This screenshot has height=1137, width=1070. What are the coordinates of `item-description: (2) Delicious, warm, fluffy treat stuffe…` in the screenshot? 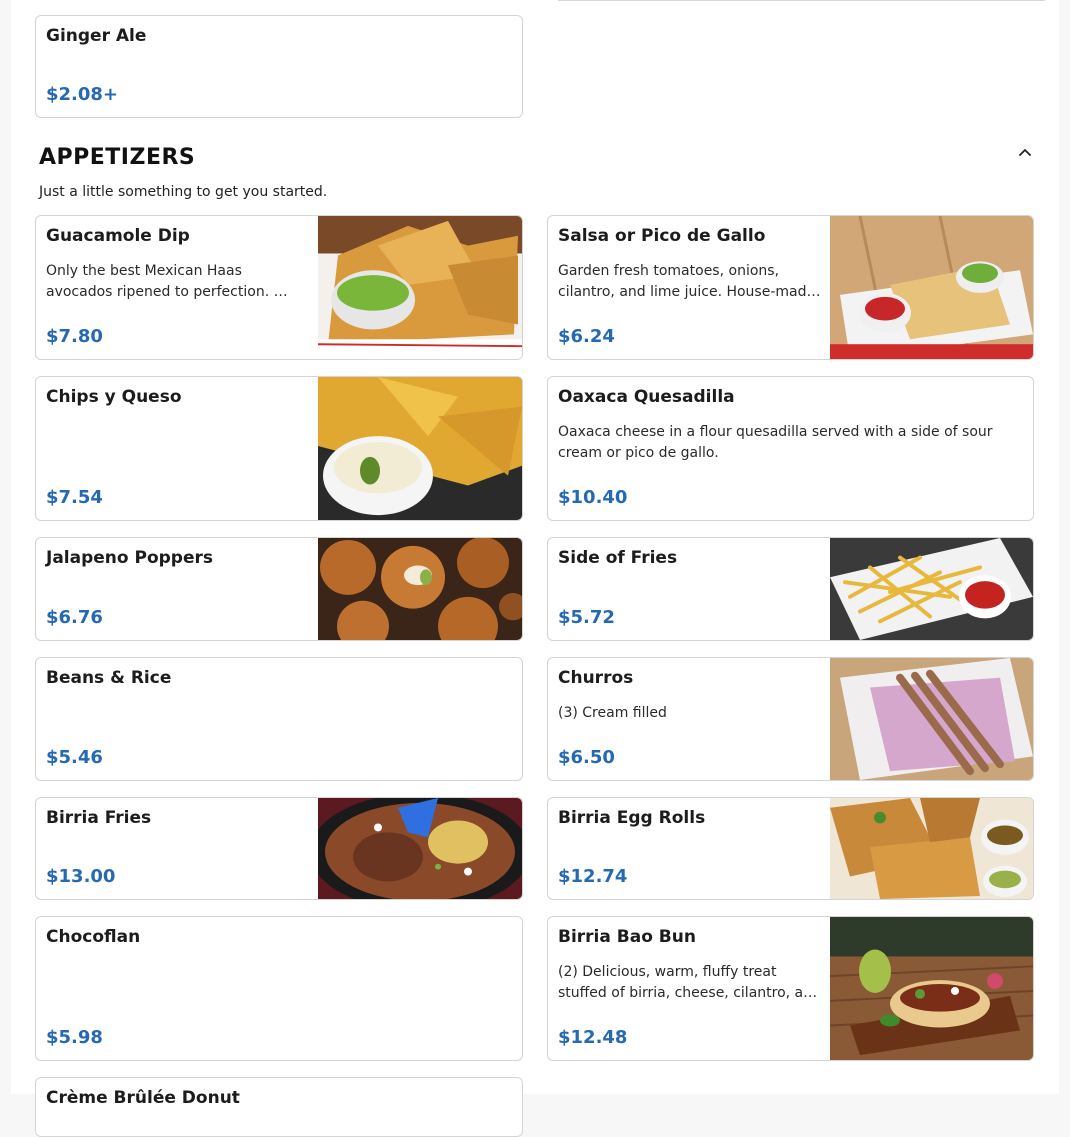 It's located at (689, 982).